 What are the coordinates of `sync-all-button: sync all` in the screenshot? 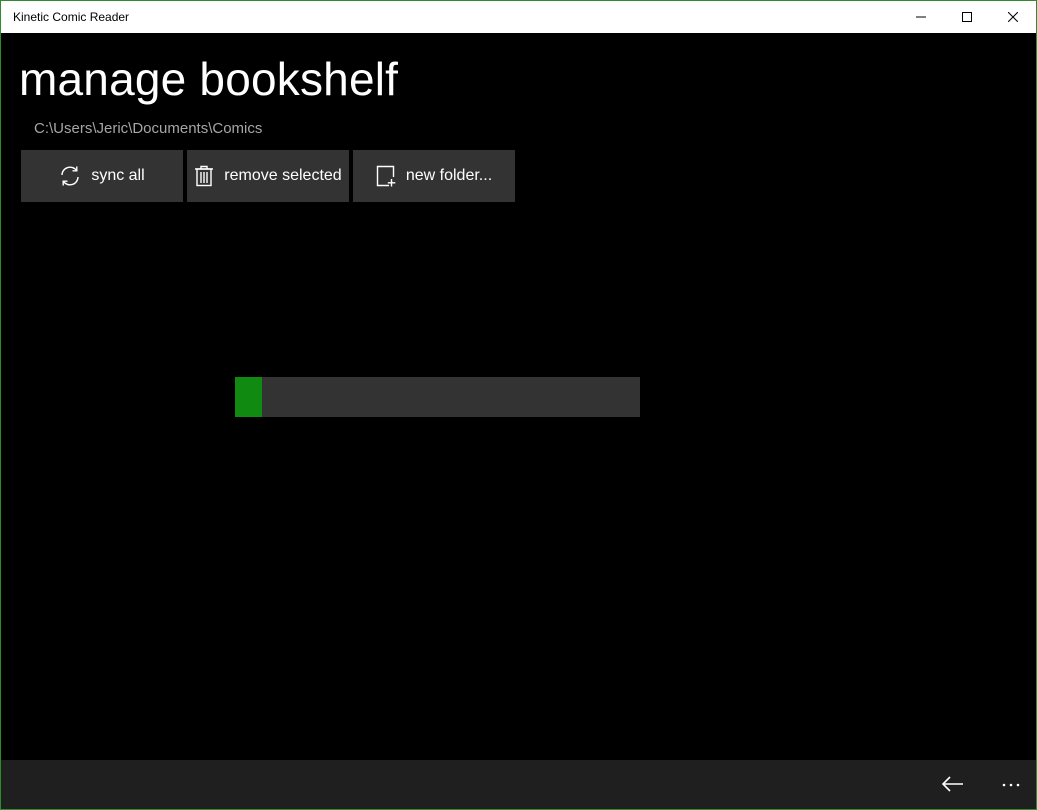 It's located at (102, 176).